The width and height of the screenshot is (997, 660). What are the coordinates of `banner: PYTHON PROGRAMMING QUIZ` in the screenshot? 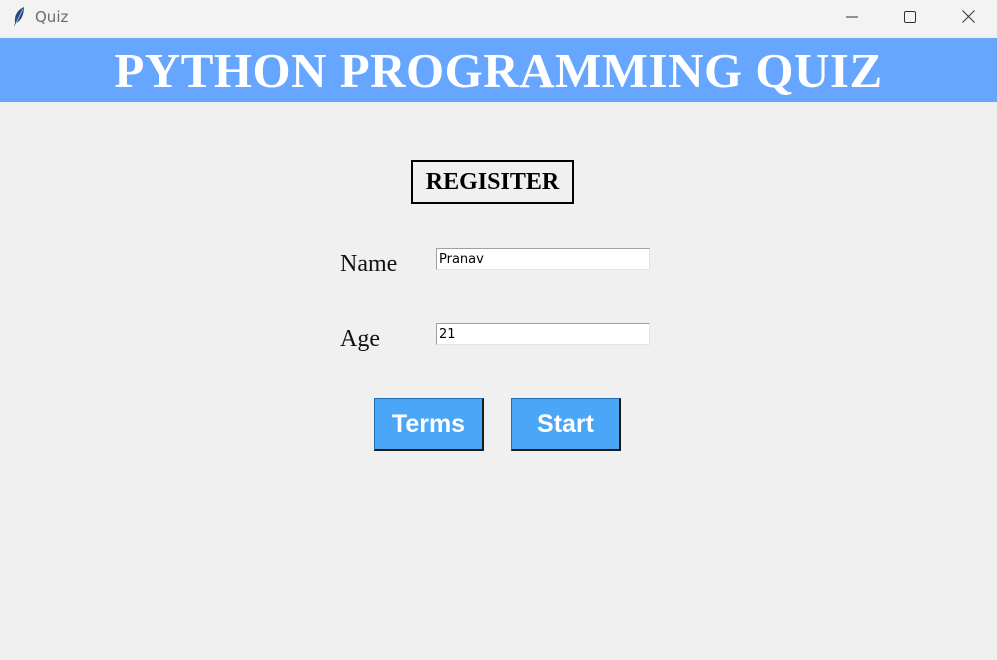 It's located at (498, 70).